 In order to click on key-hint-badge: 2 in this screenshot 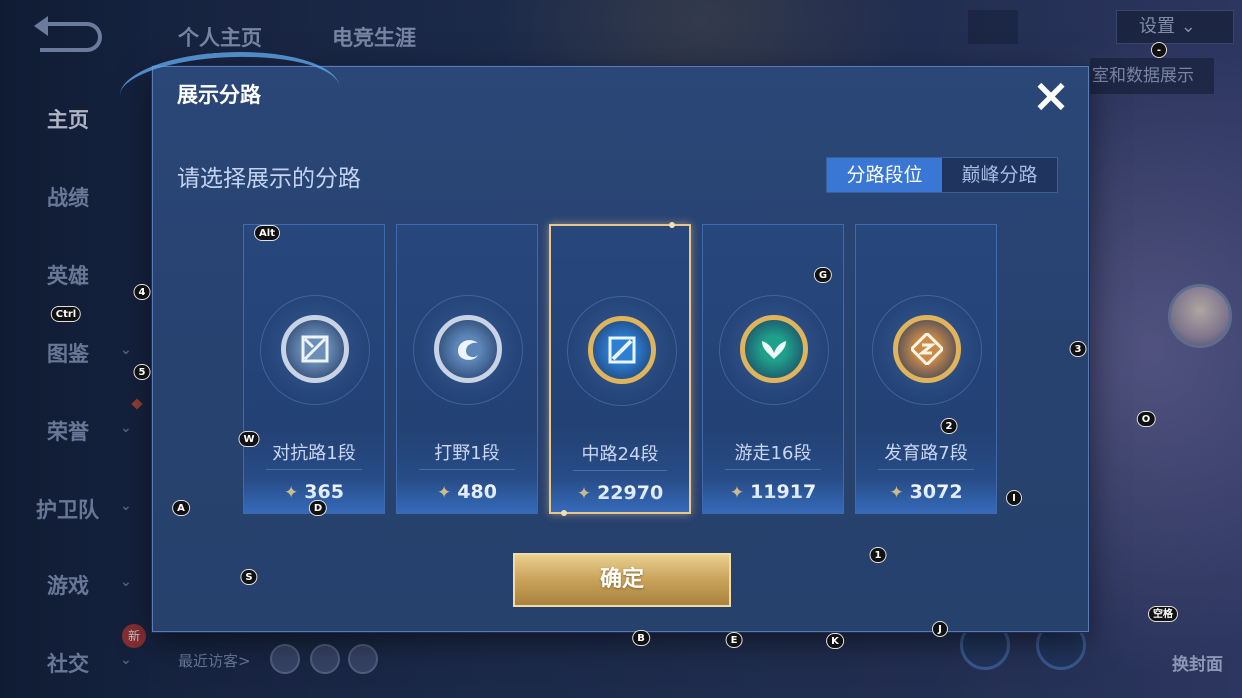, I will do `click(949, 426)`.